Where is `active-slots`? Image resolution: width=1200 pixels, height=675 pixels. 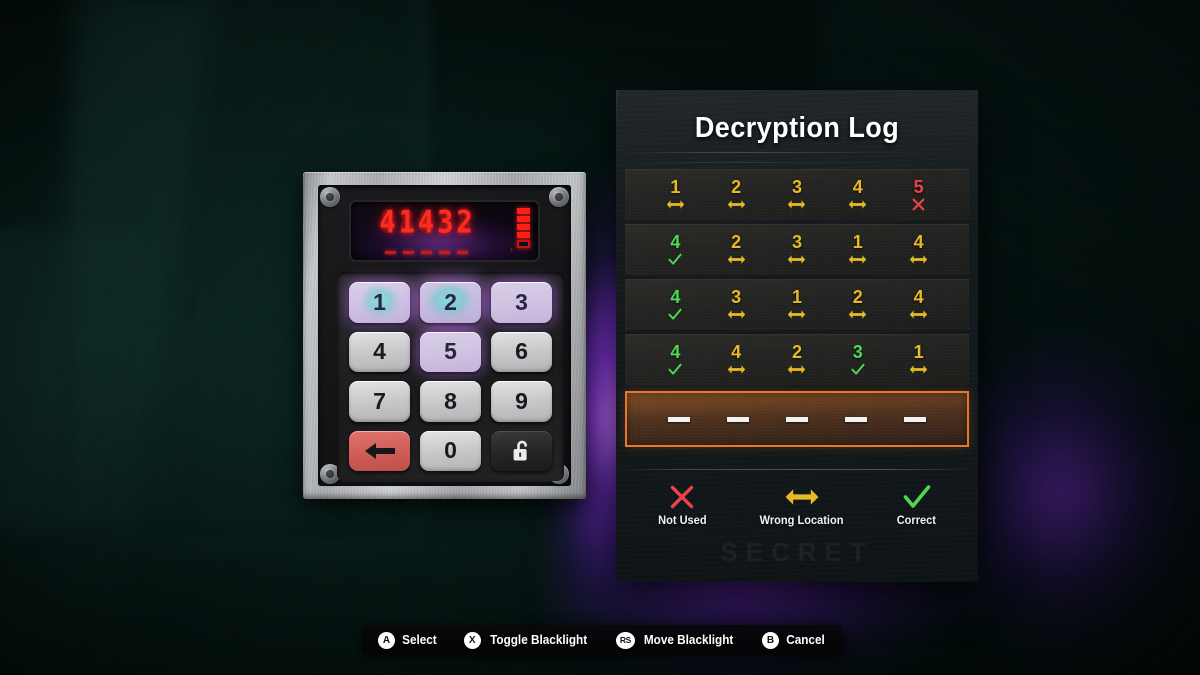
active-slots is located at coordinates (797, 419).